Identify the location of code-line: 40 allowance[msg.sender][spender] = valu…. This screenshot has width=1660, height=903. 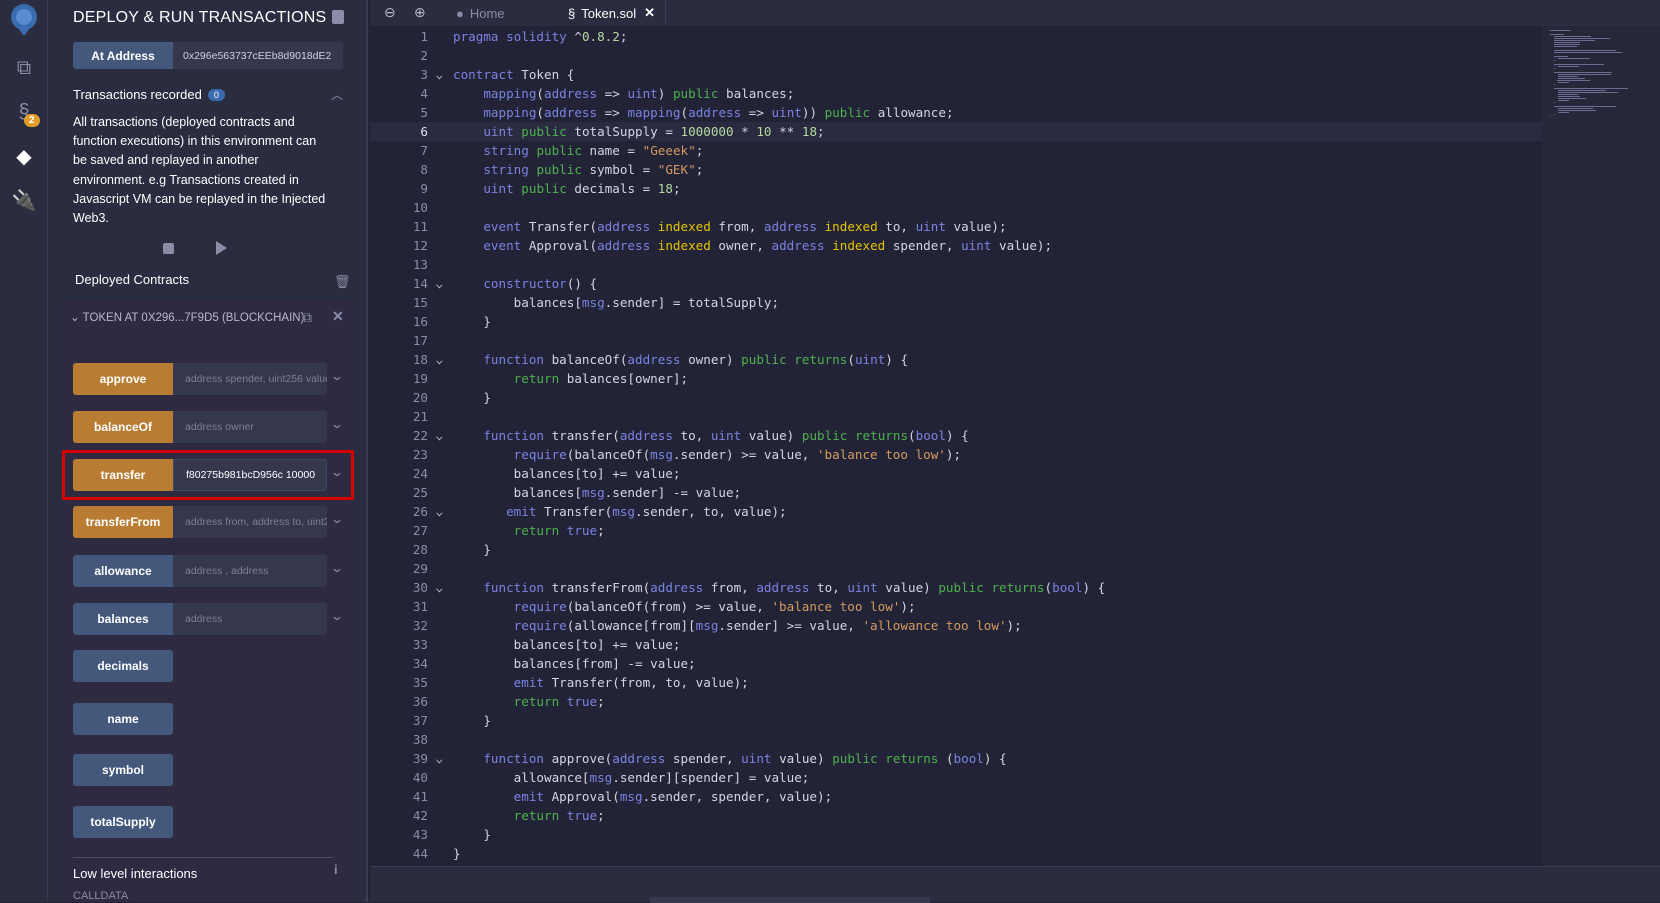
(956, 777).